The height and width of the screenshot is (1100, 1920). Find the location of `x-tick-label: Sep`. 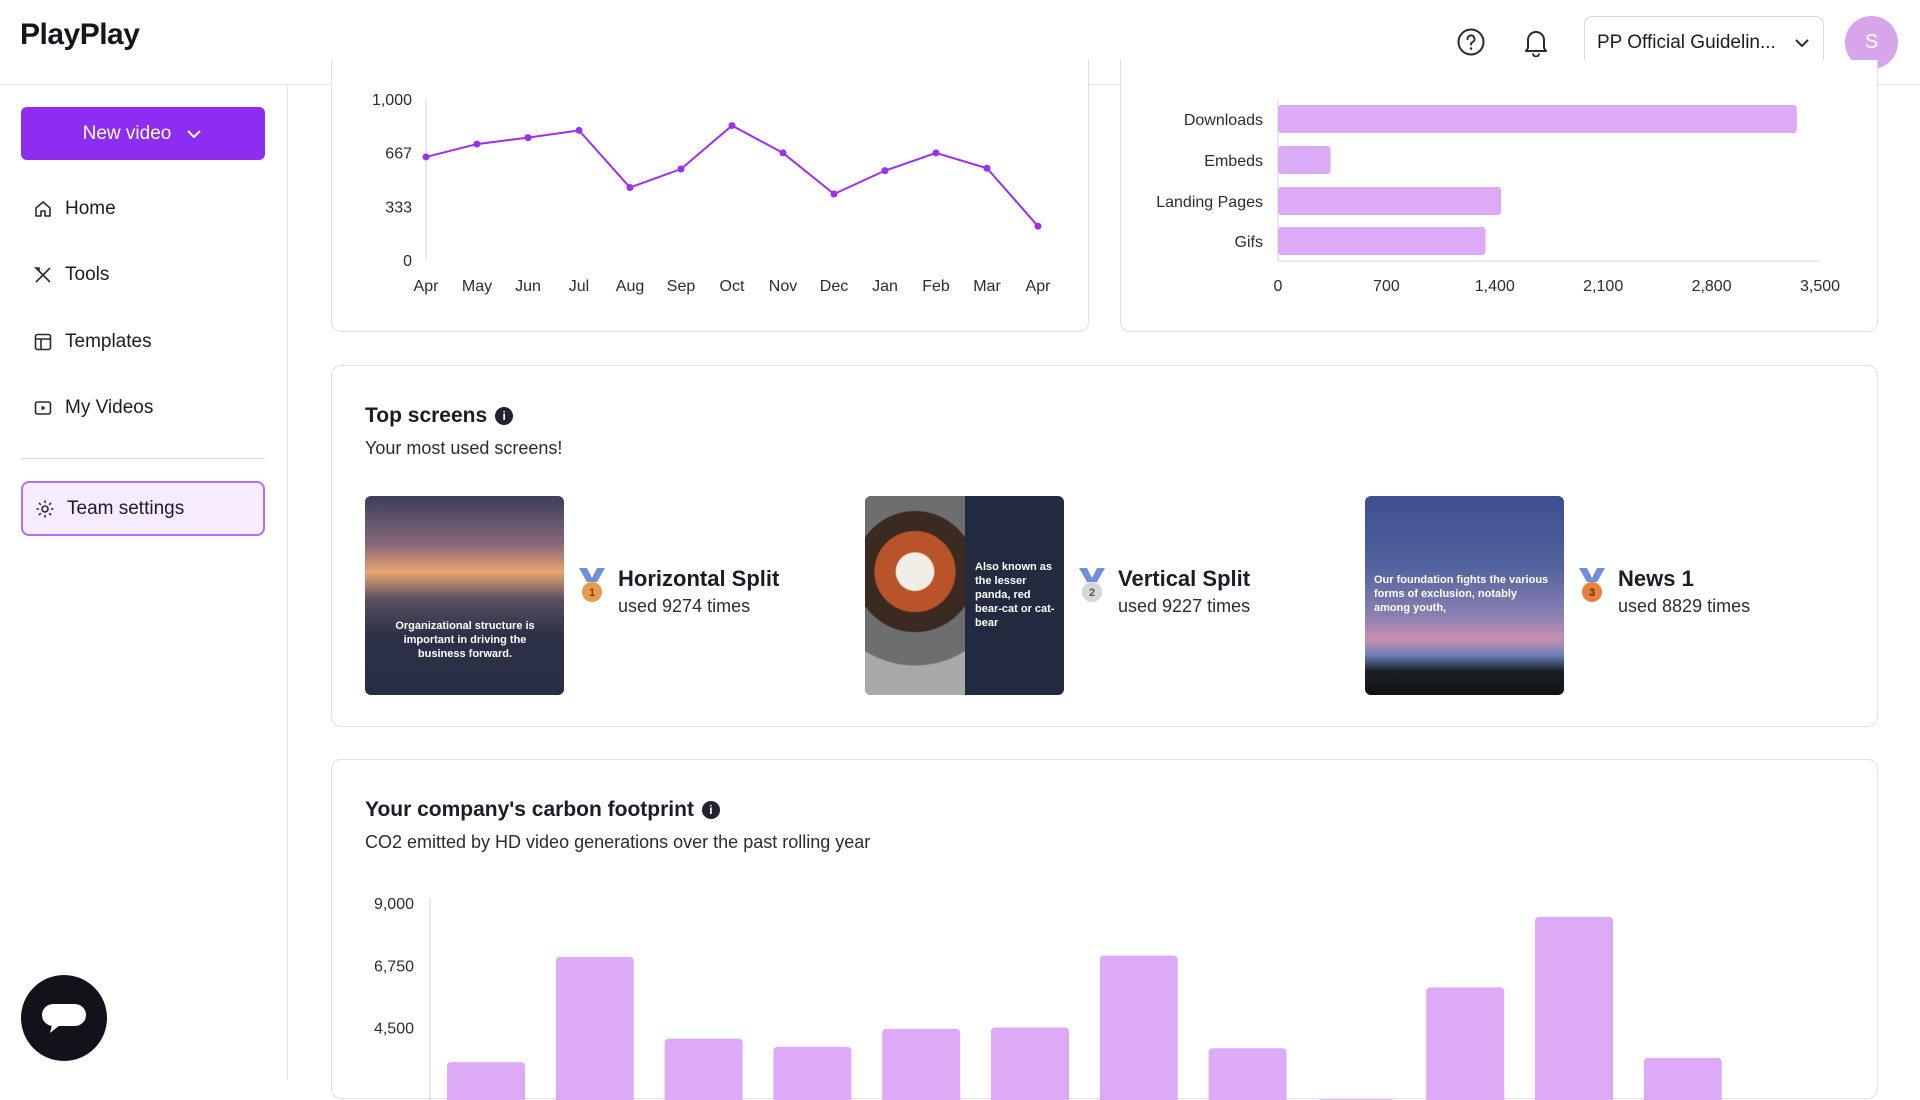

x-tick-label: Sep is located at coordinates (681, 286).